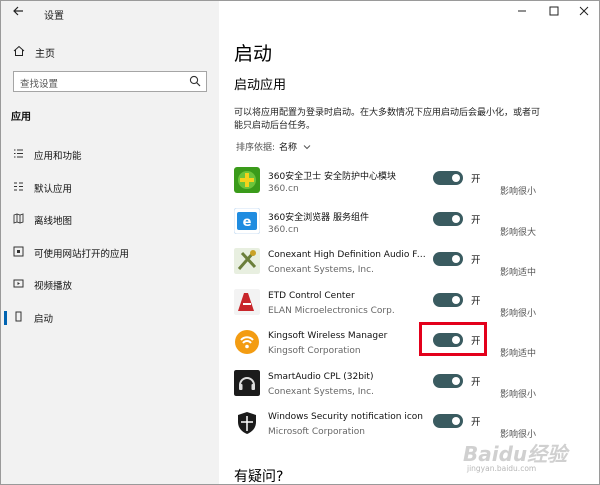 This screenshot has width=600, height=485. Describe the element at coordinates (409, 224) in the screenshot. I see `startup-app-row: e 360安全浏览器 服务组件 360.cn 开 影响很大` at that location.